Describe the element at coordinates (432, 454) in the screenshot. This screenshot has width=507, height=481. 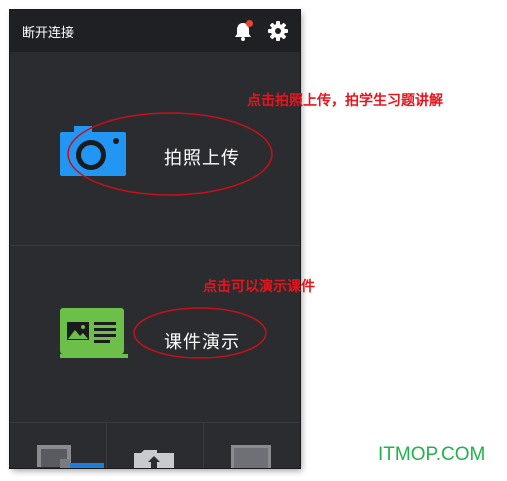
I see `watermark: ITMOP.COM` at that location.